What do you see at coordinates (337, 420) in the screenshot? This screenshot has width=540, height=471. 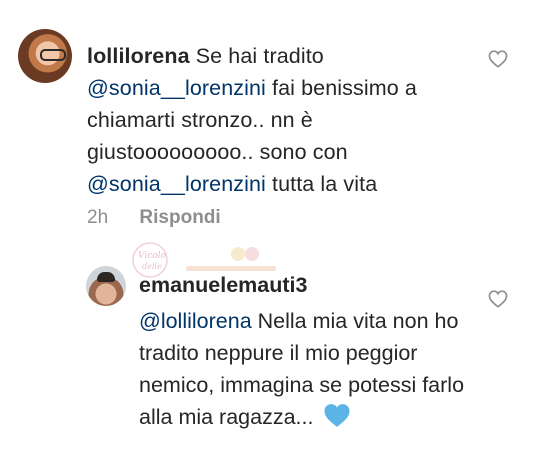 I see `blue-heart-icon` at bounding box center [337, 420].